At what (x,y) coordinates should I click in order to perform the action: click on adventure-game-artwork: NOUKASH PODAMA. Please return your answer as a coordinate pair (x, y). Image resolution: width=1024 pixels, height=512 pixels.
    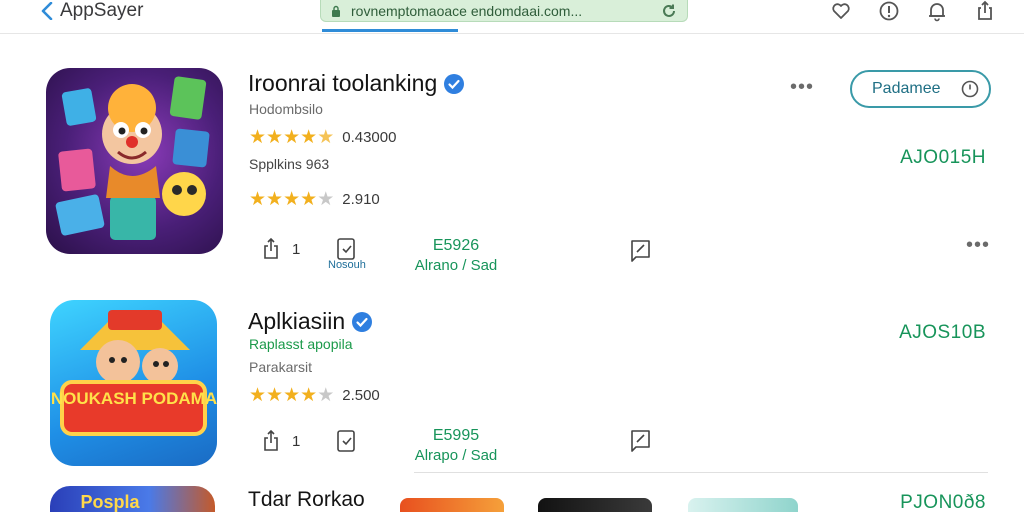
    Looking at the image, I should click on (134, 373).